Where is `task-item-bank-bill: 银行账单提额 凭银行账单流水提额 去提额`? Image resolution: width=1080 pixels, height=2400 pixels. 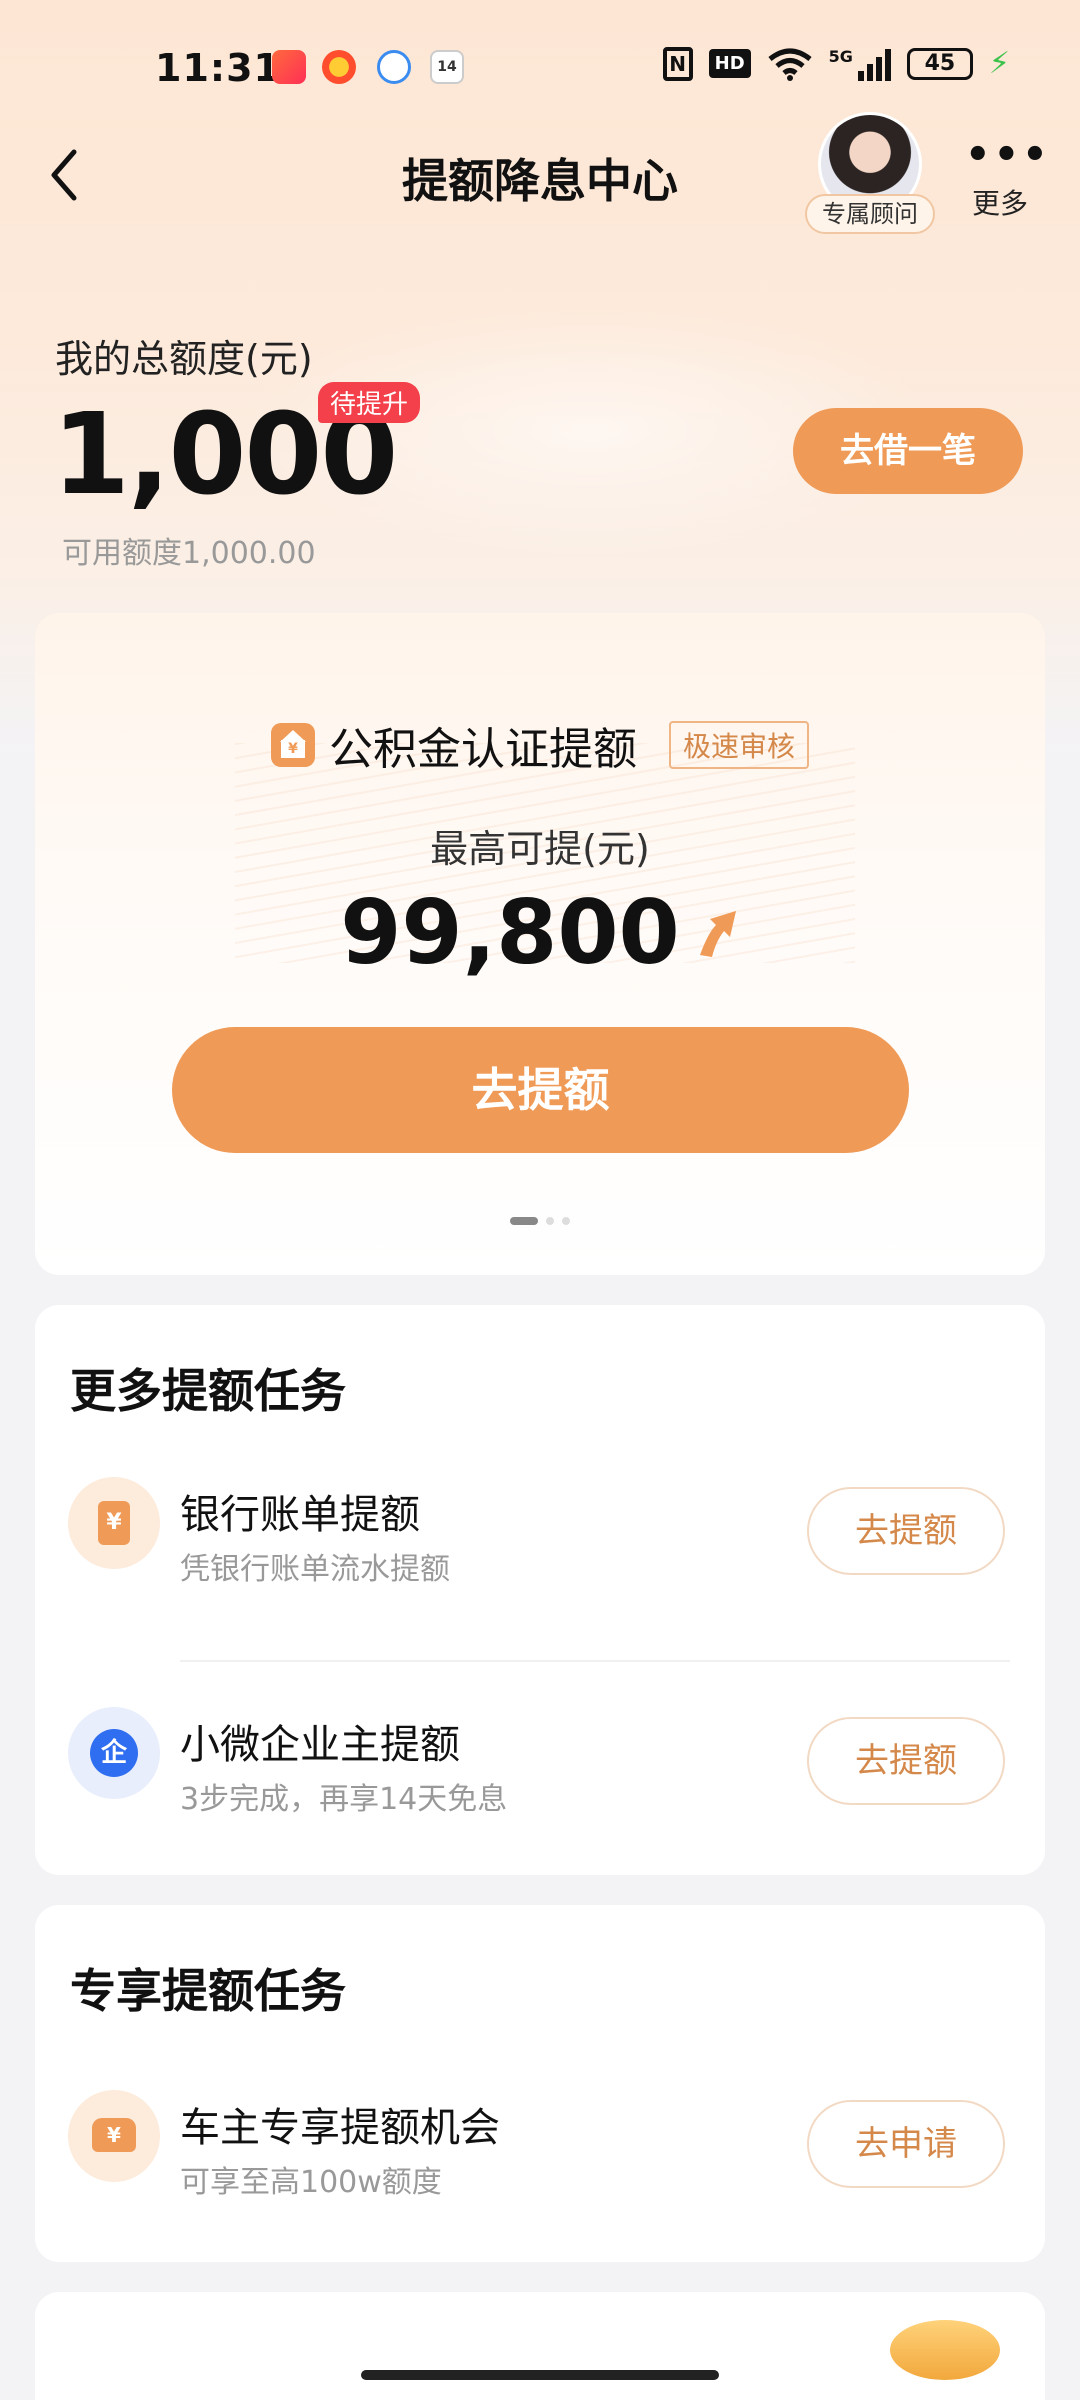
task-item-bank-bill: 银行账单提额 凭银行账单流水提额 去提额 is located at coordinates (540, 1522).